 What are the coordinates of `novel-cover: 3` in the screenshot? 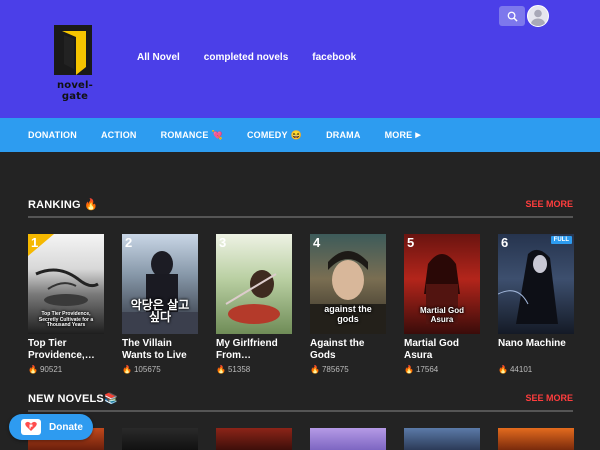 It's located at (254, 284).